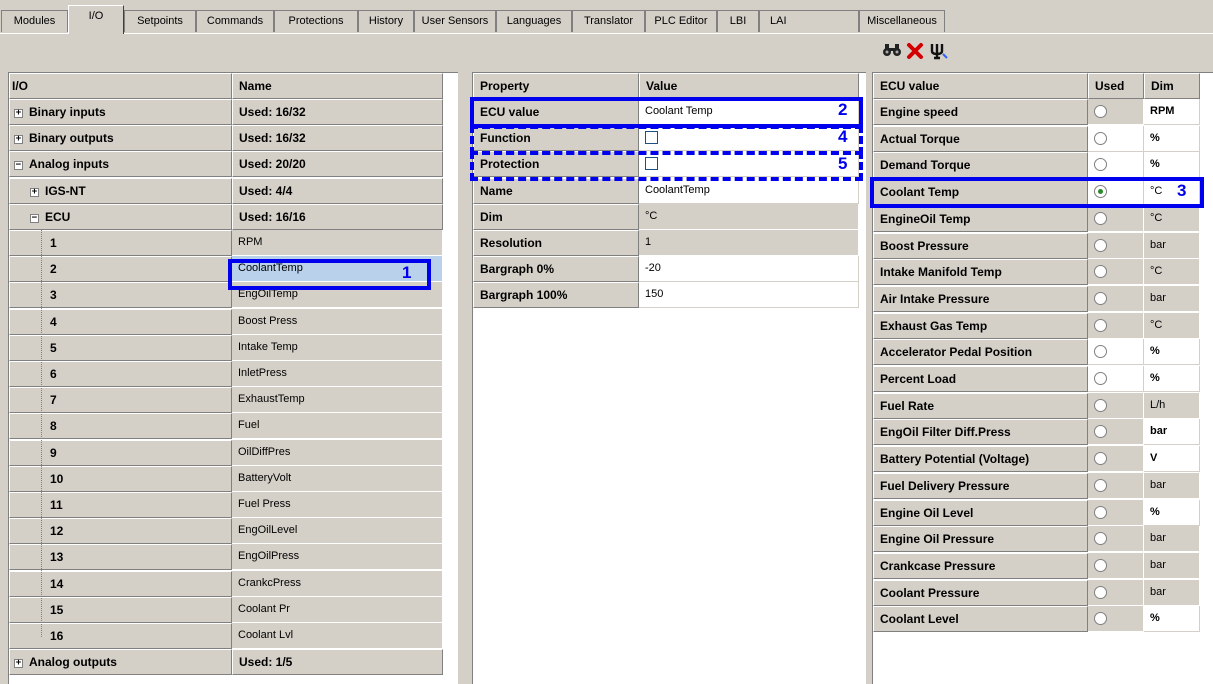 Image resolution: width=1213 pixels, height=684 pixels. What do you see at coordinates (666, 269) in the screenshot?
I see `property-row: Bargraph 0% -20` at bounding box center [666, 269].